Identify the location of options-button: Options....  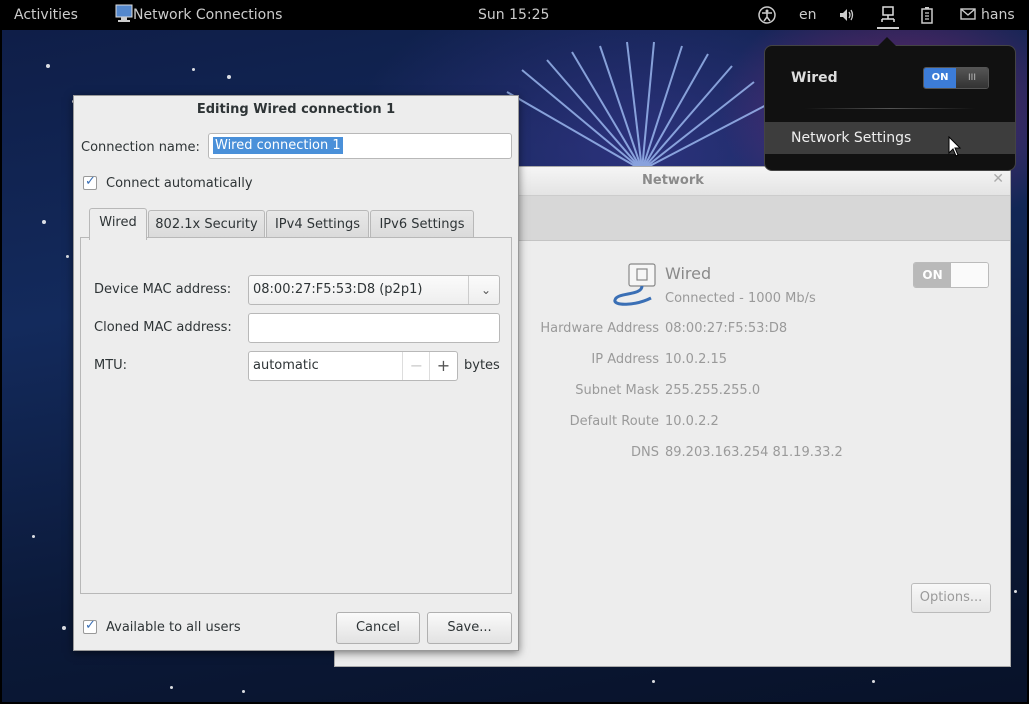
(951, 598).